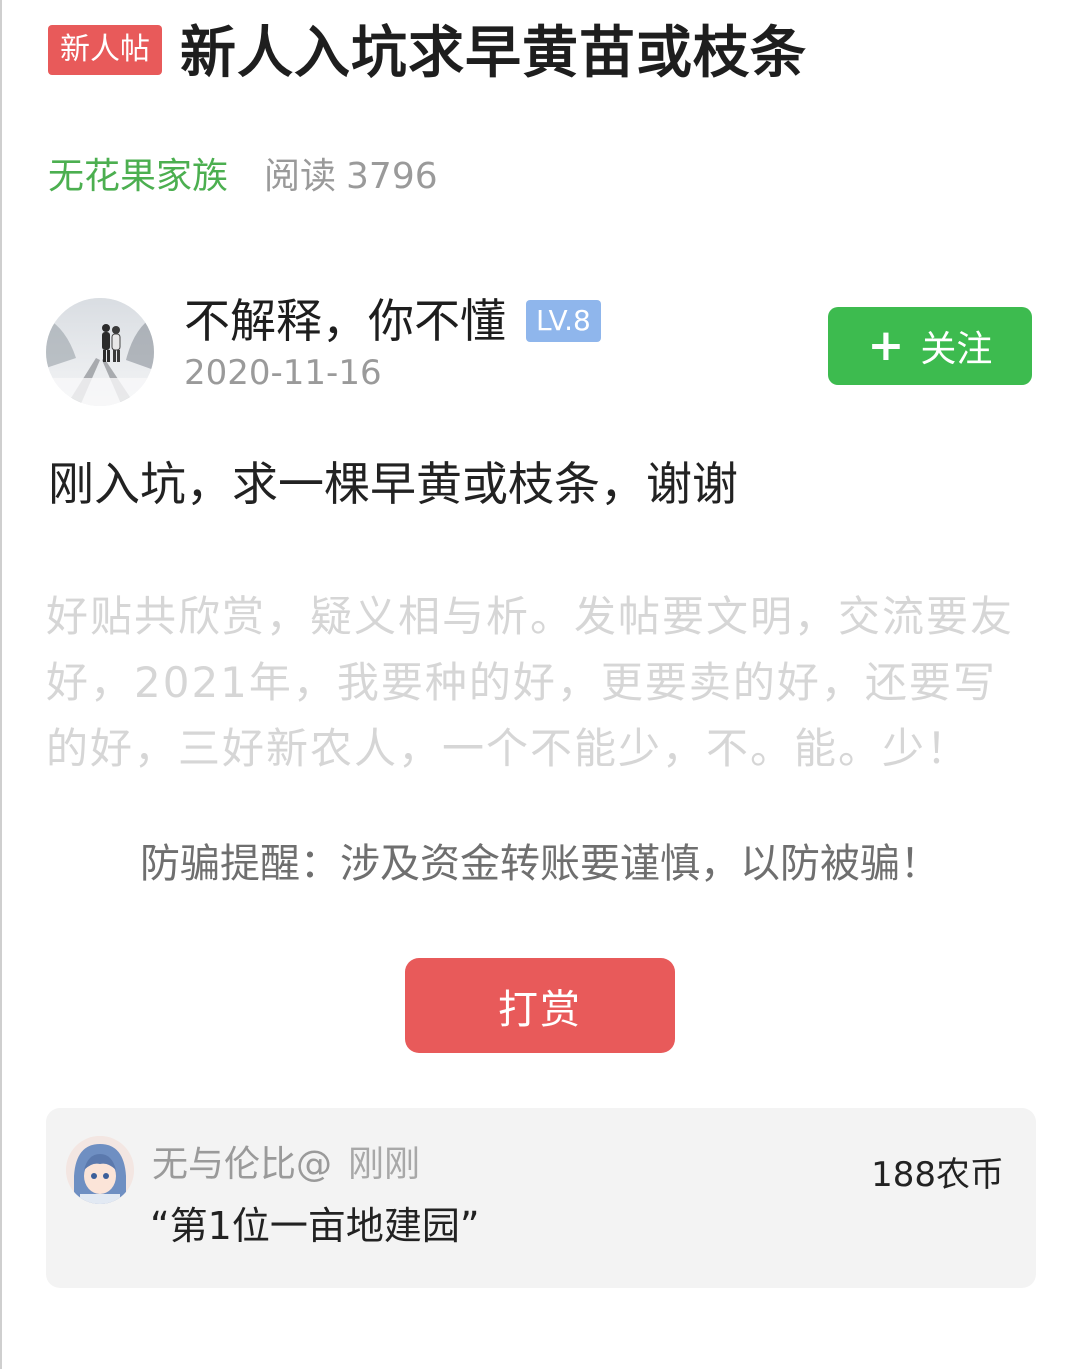 Image resolution: width=1080 pixels, height=1369 pixels. Describe the element at coordinates (138, 177) in the screenshot. I see `group-link: 无花果家族` at that location.